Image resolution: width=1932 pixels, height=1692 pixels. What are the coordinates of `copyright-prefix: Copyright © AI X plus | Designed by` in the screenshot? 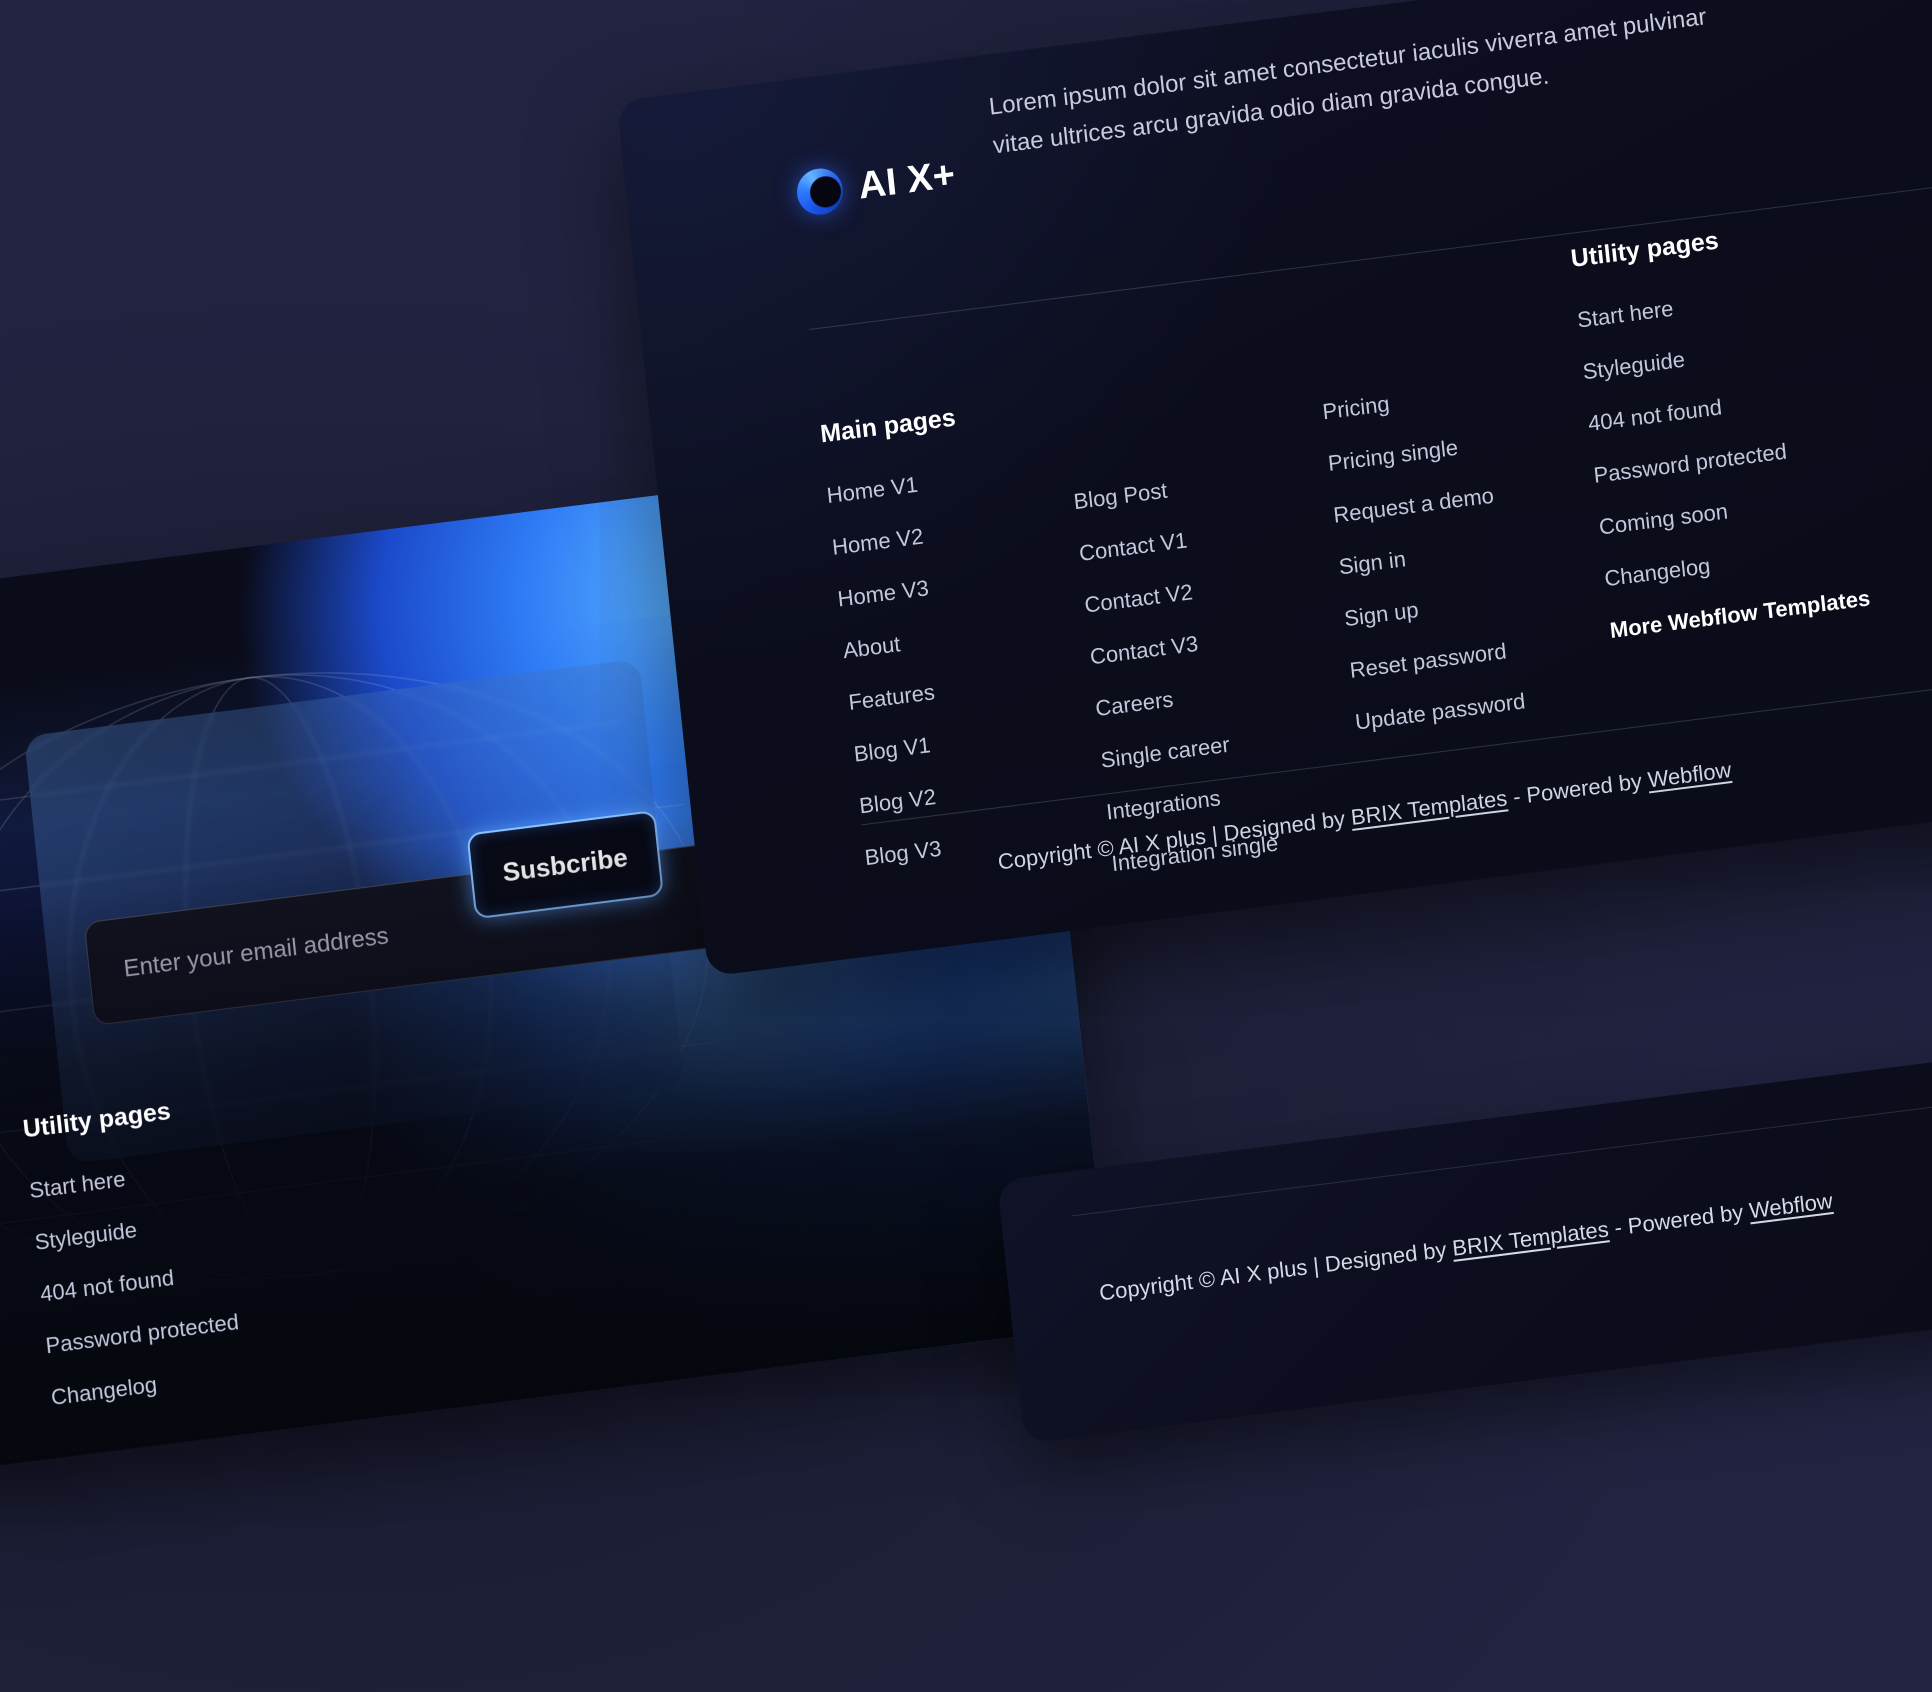 It's located at (1276, 1271).